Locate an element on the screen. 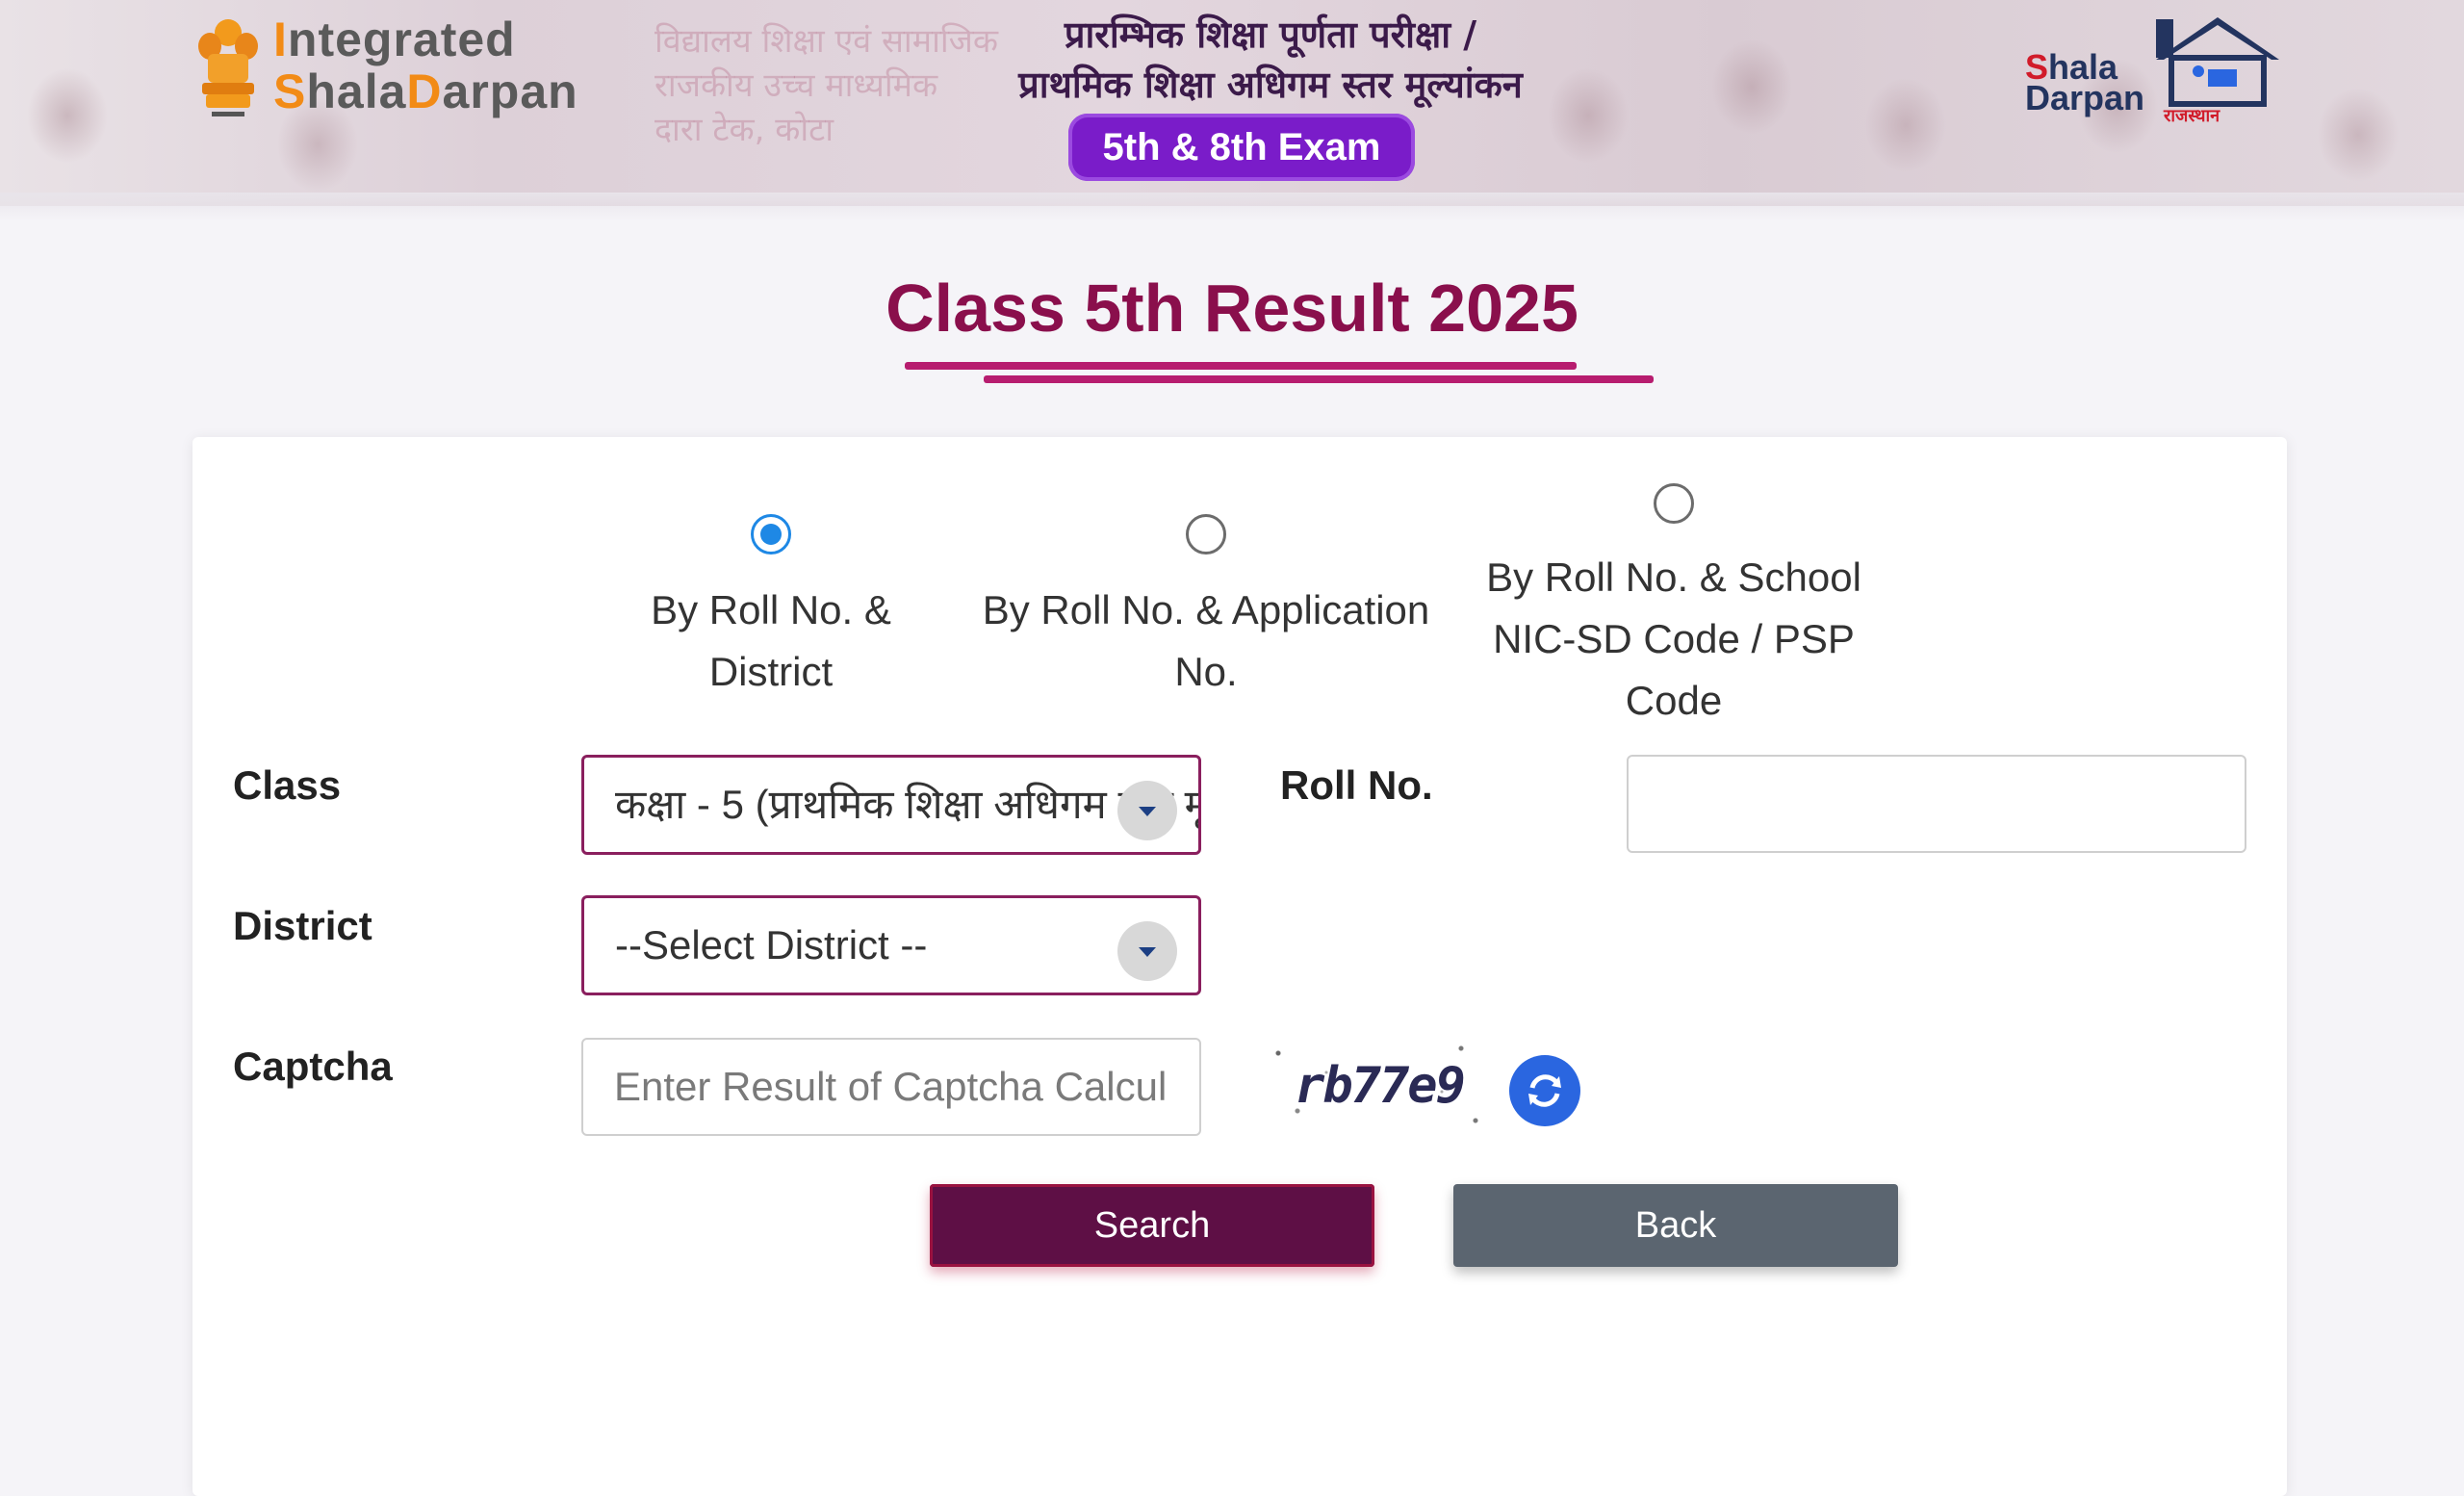  banner-text-line: दारा टेक, कोटा is located at coordinates (744, 130).